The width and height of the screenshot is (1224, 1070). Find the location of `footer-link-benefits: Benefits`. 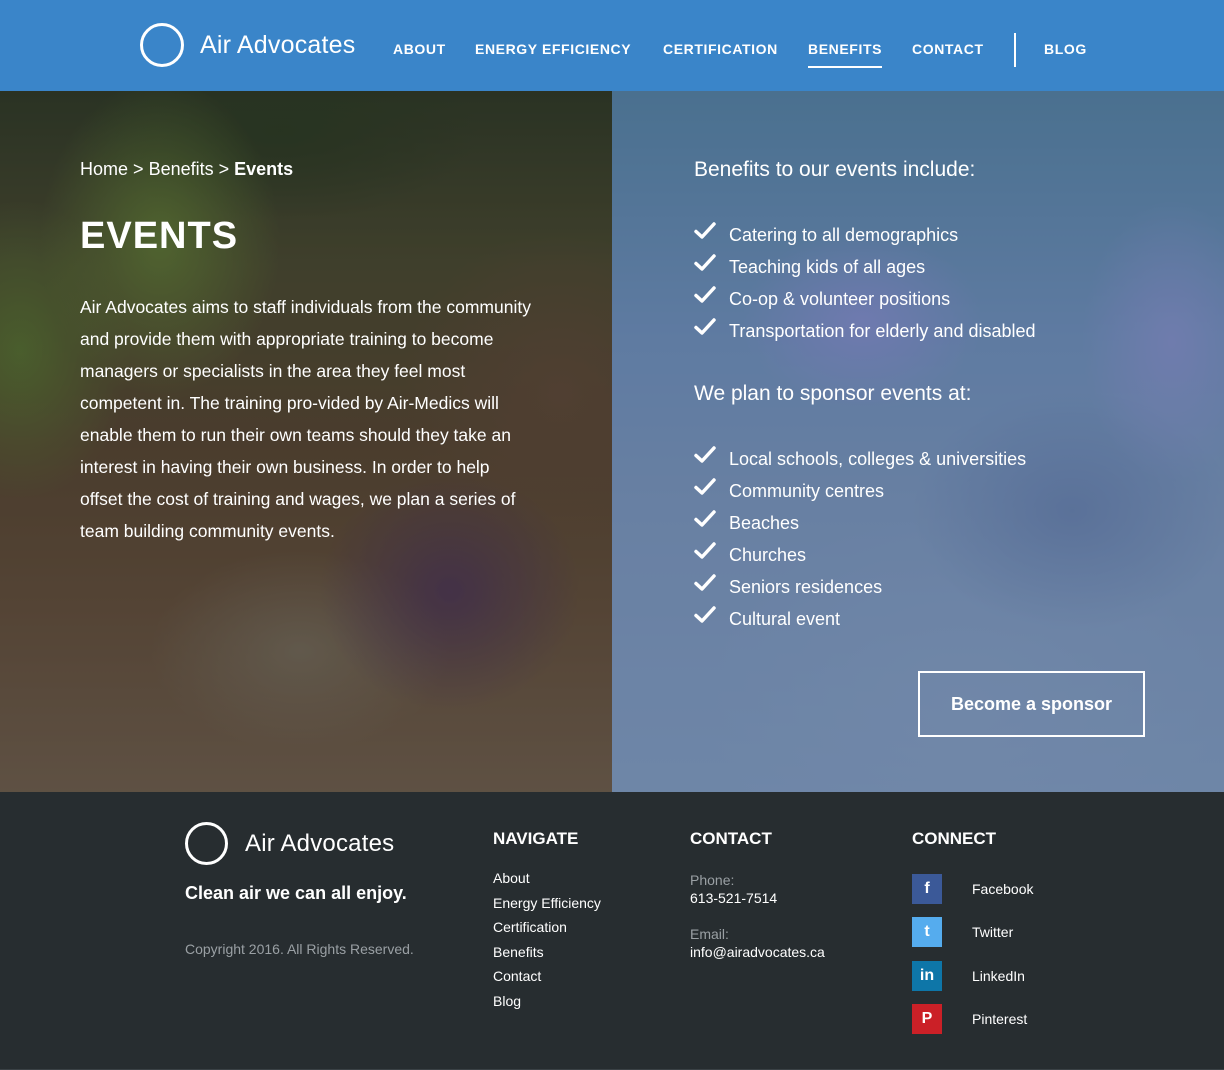

footer-link-benefits: Benefits is located at coordinates (547, 956).